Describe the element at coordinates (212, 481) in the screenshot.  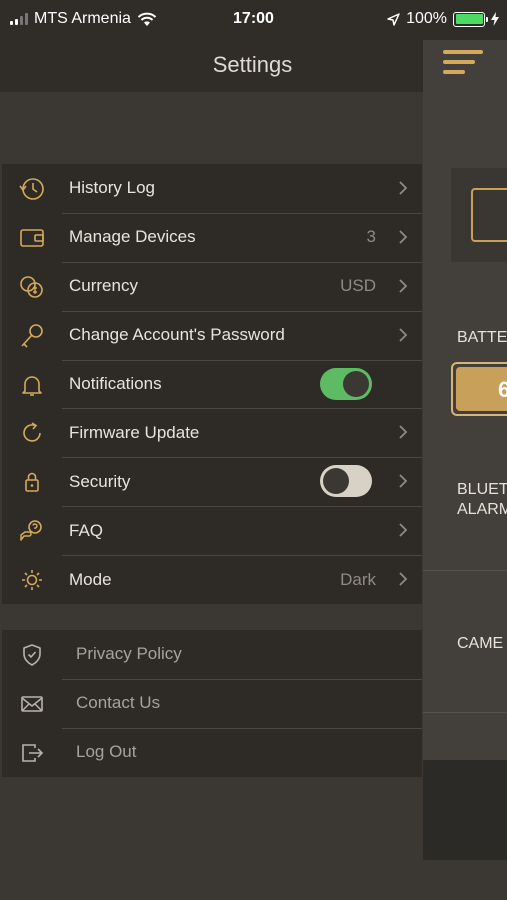
I see `settings-row-security: Security` at that location.